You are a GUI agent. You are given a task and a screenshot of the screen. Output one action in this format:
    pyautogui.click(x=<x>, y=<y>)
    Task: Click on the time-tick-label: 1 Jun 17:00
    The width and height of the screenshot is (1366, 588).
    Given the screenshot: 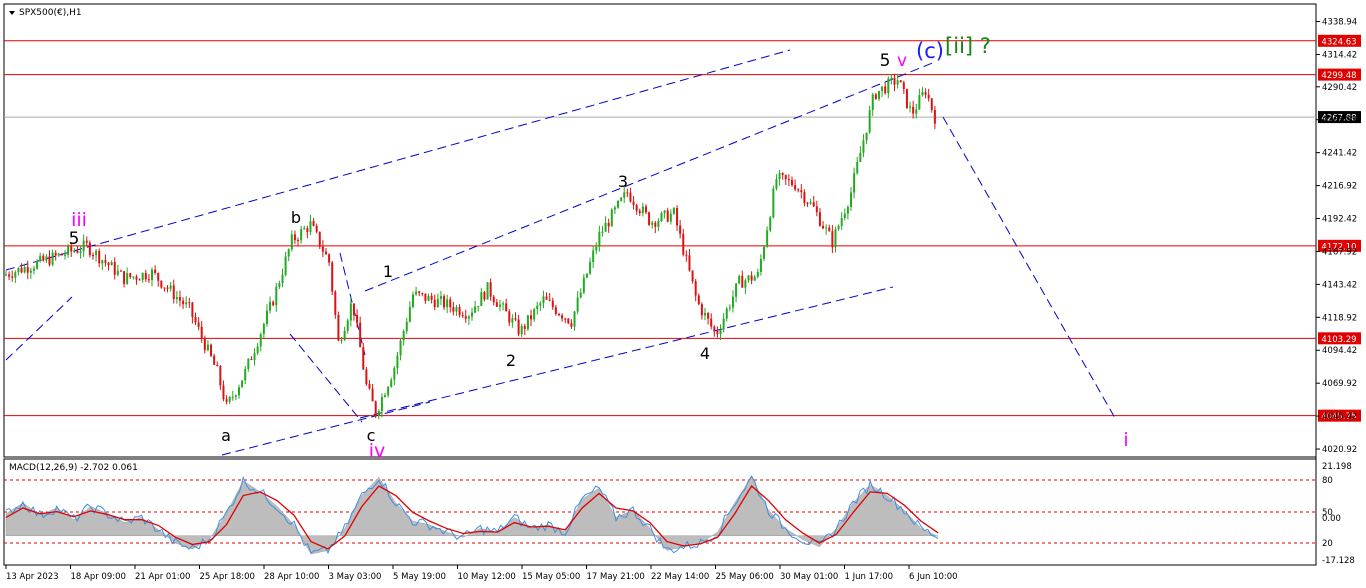 What is the action you would take?
    pyautogui.click(x=869, y=577)
    